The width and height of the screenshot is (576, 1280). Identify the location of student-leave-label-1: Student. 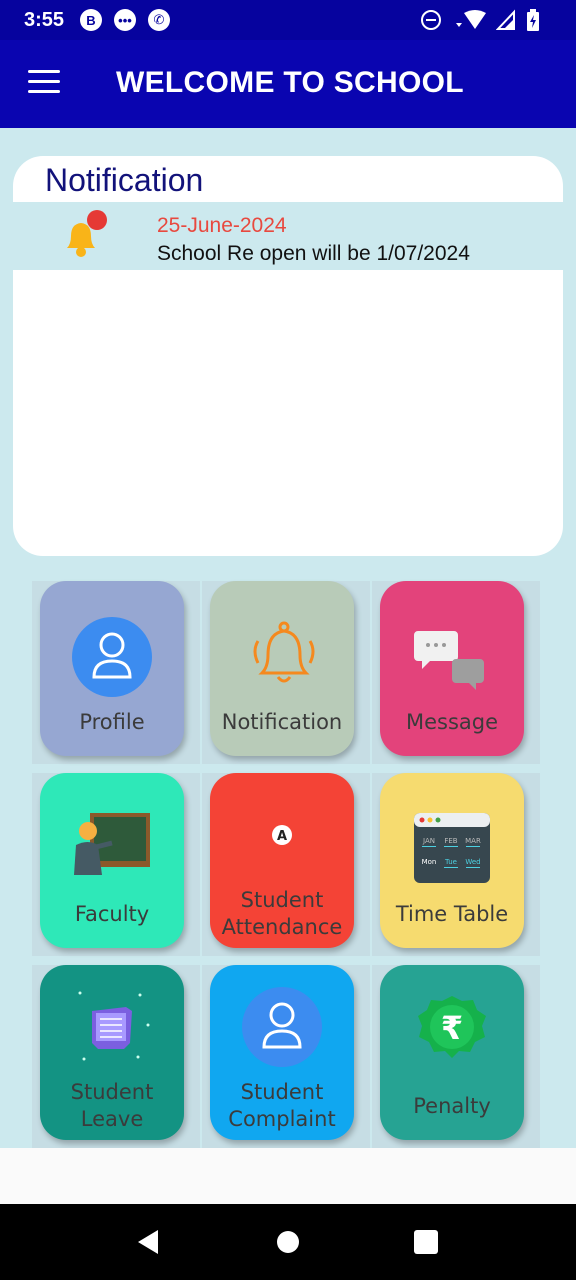
(112, 1092).